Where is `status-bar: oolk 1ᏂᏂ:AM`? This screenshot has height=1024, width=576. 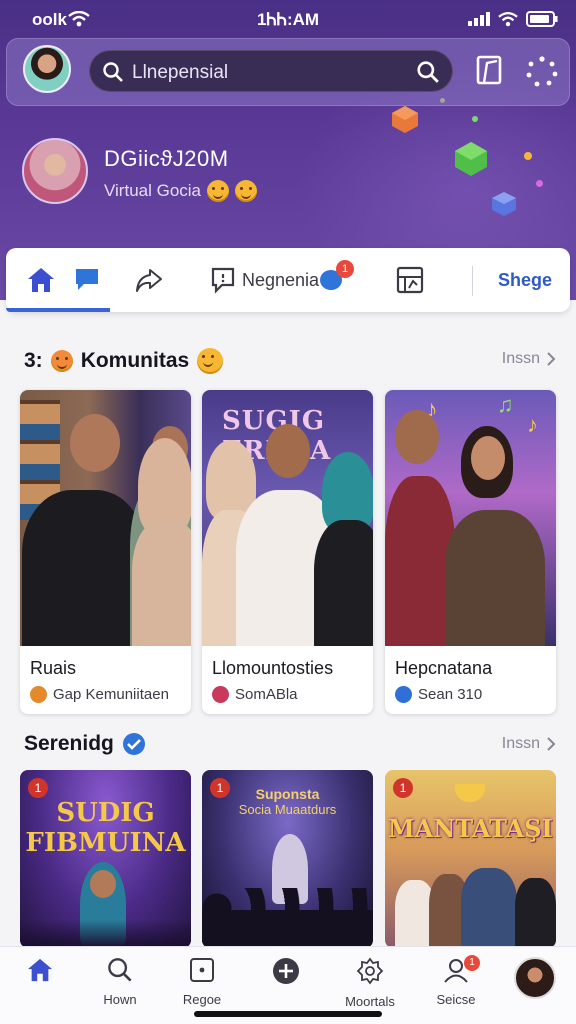
status-bar: oolk 1ᏂᏂ:AM is located at coordinates (288, 20).